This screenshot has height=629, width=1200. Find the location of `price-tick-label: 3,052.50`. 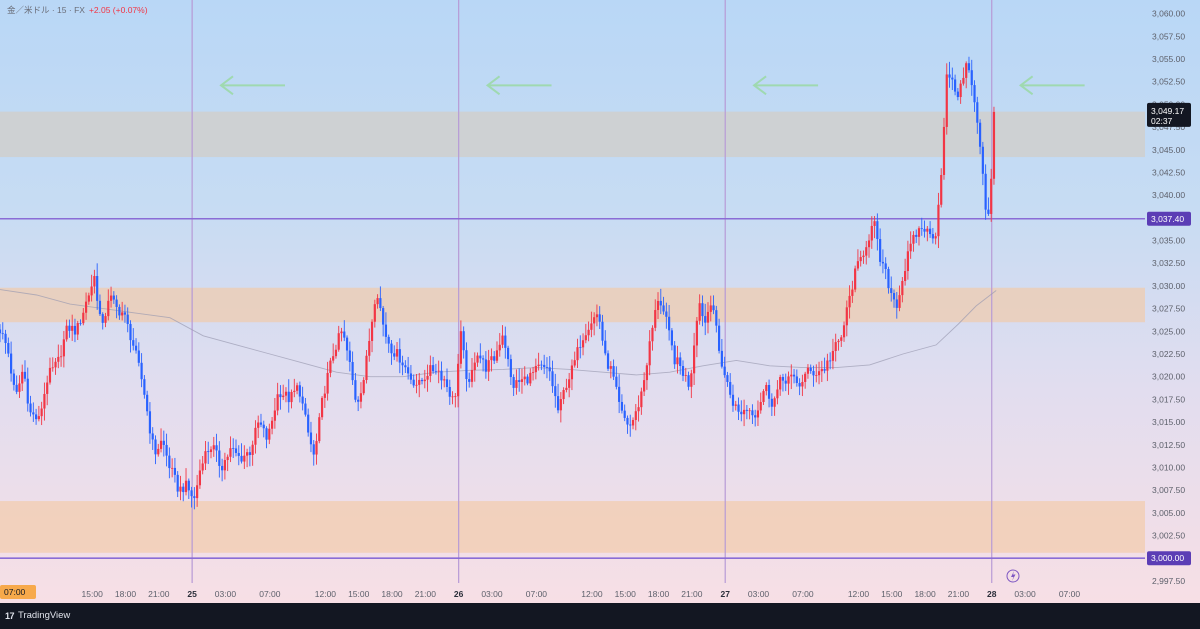

price-tick-label: 3,052.50 is located at coordinates (1168, 82).